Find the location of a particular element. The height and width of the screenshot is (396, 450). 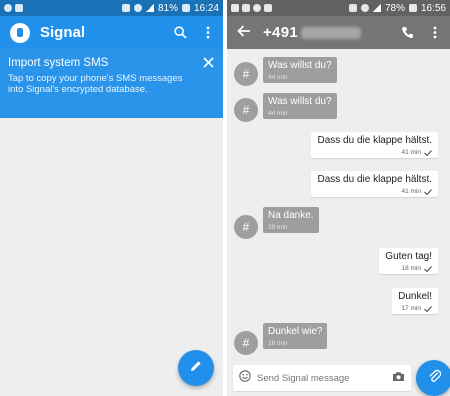

banner-title: Import system SMS is located at coordinates (58, 63).